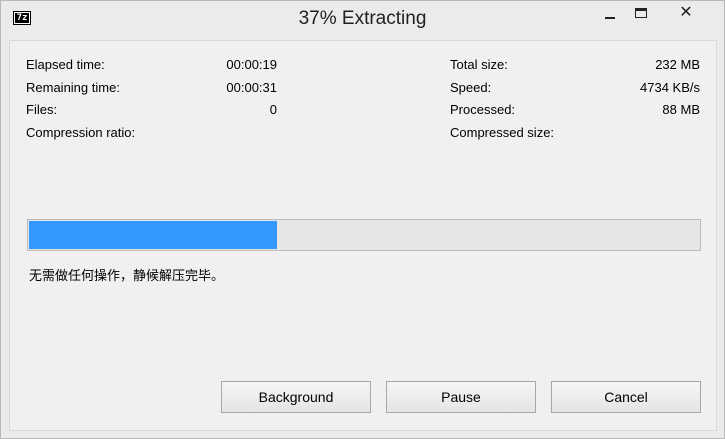 This screenshot has height=439, width=725. What do you see at coordinates (153, 235) in the screenshot?
I see `progress-bar-fill` at bounding box center [153, 235].